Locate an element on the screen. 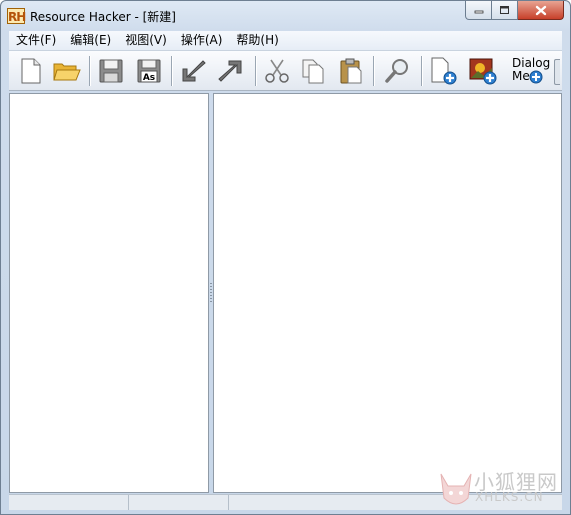  title-bar: RH Resource Hacker - [新建] is located at coordinates (285, 16).